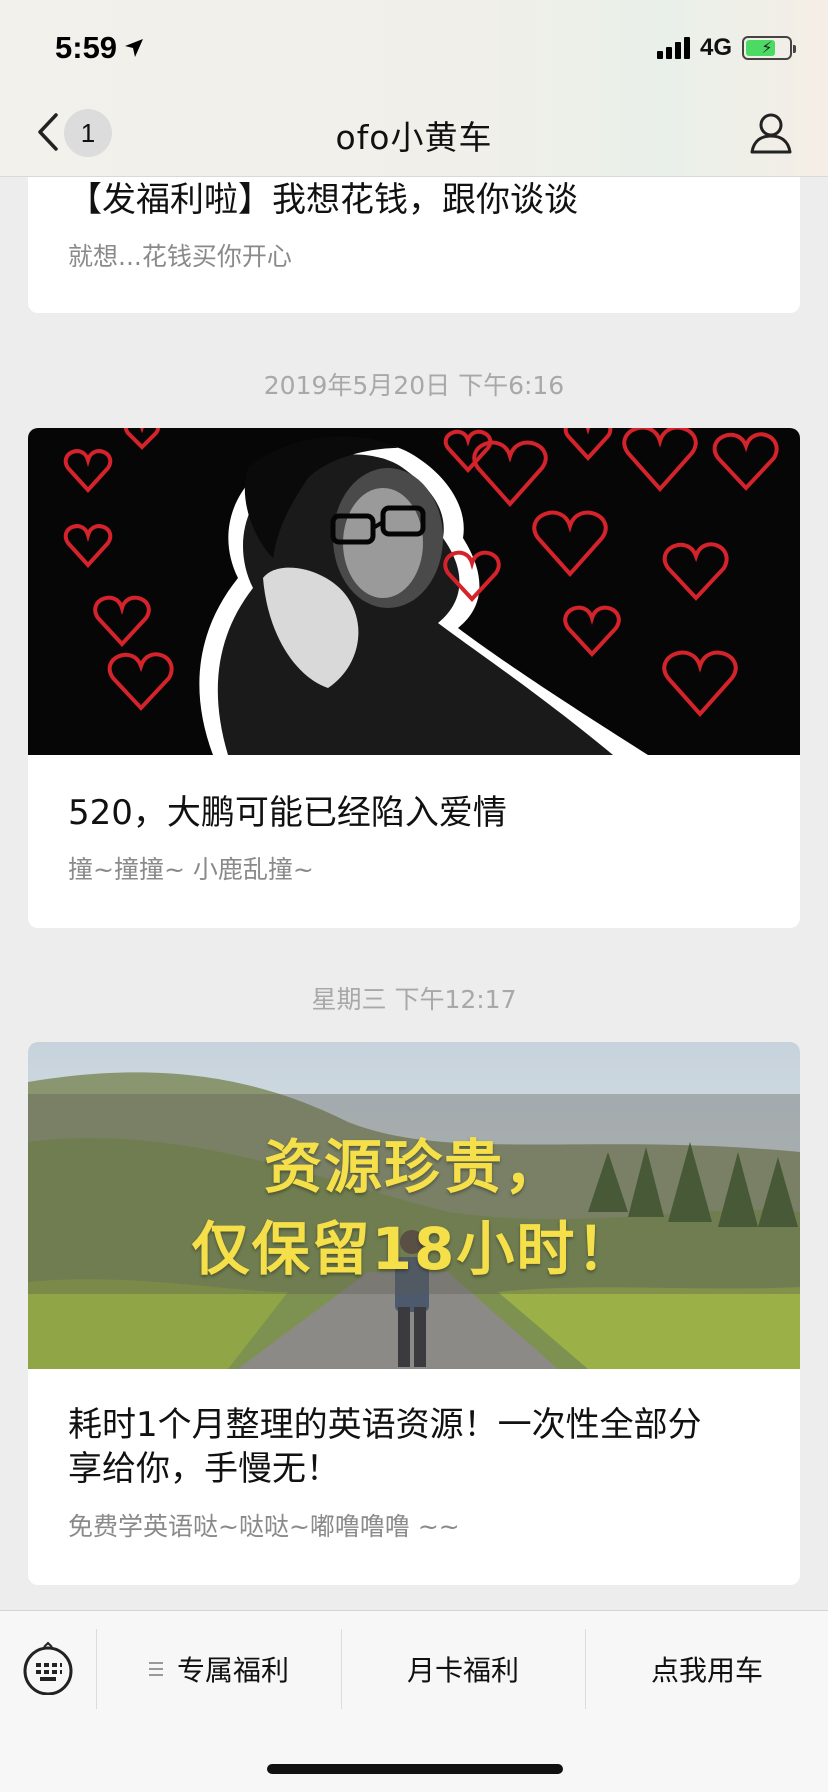  Describe the element at coordinates (385, 1425) in the screenshot. I see `article-title-line1: 耗时1个月整理的英语资源！一次性全部分` at that location.